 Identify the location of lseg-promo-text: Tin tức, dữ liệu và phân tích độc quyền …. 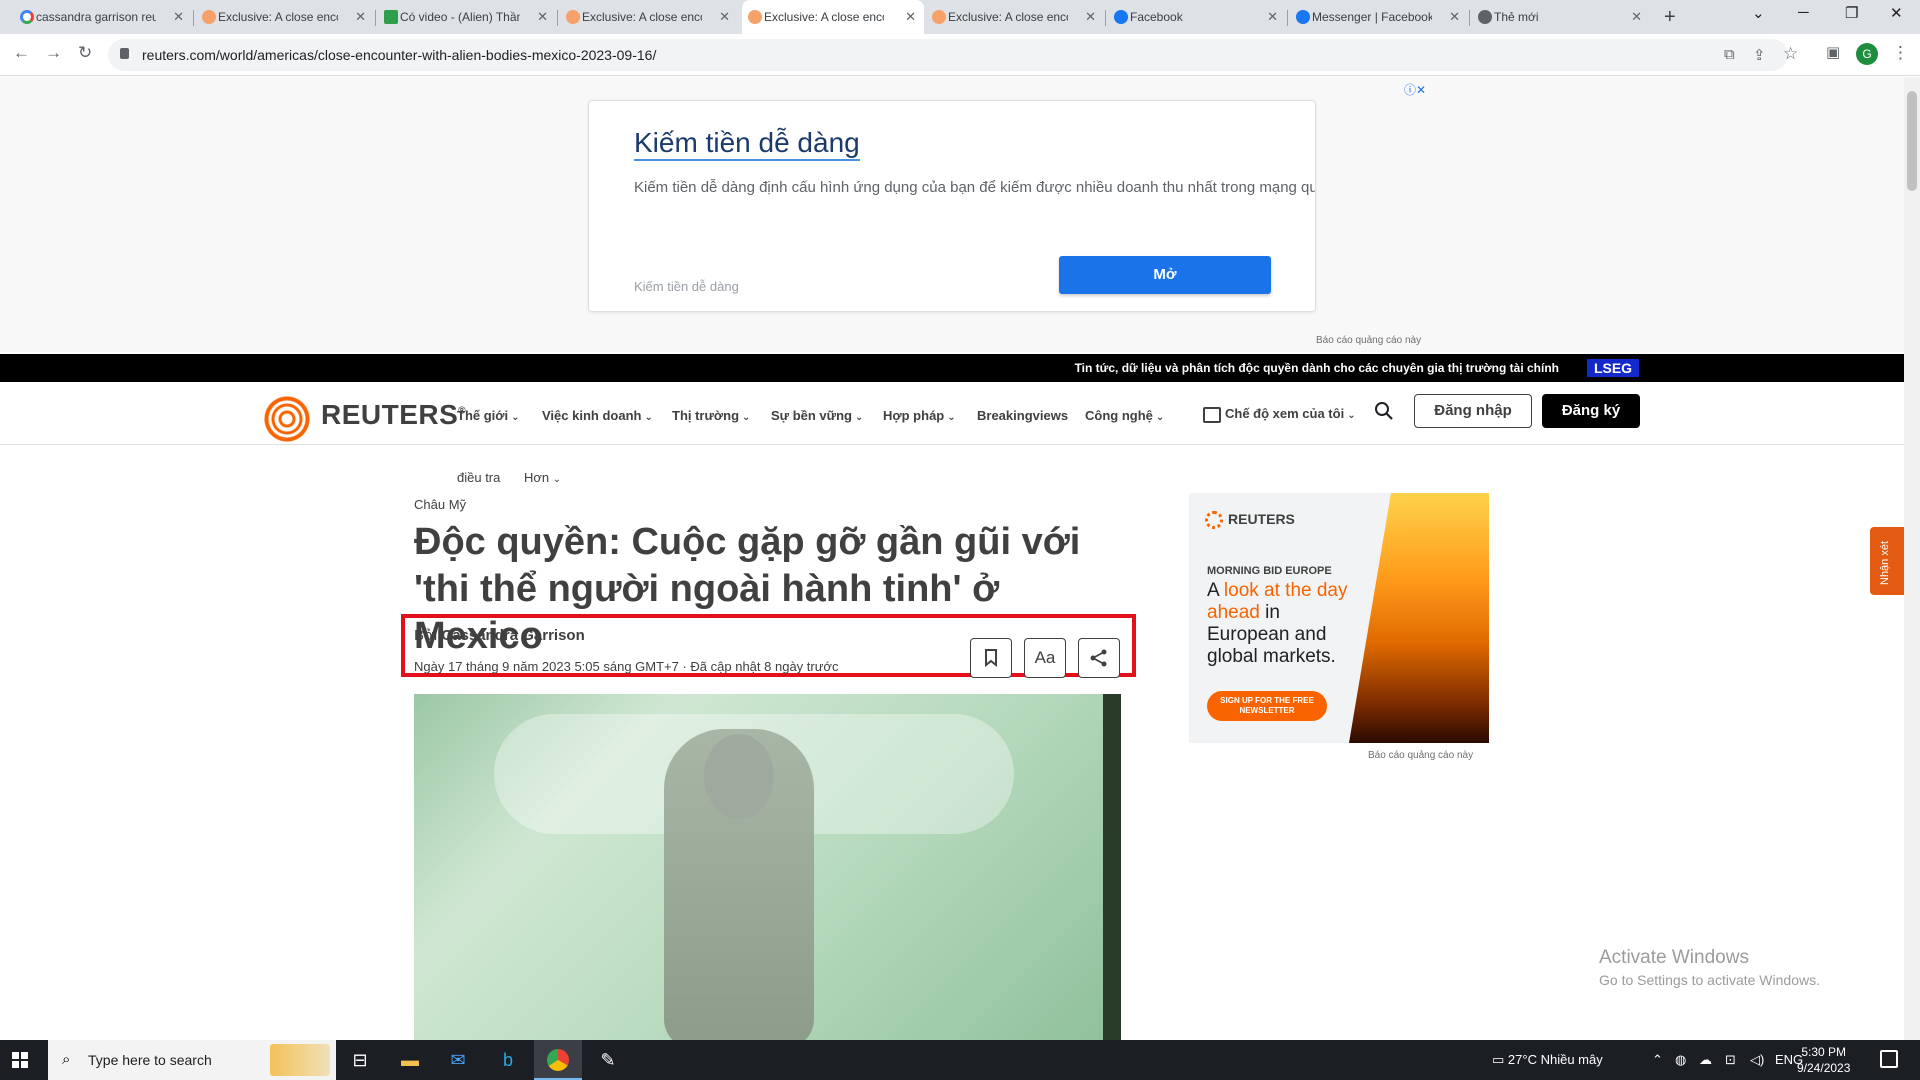
(1317, 368).